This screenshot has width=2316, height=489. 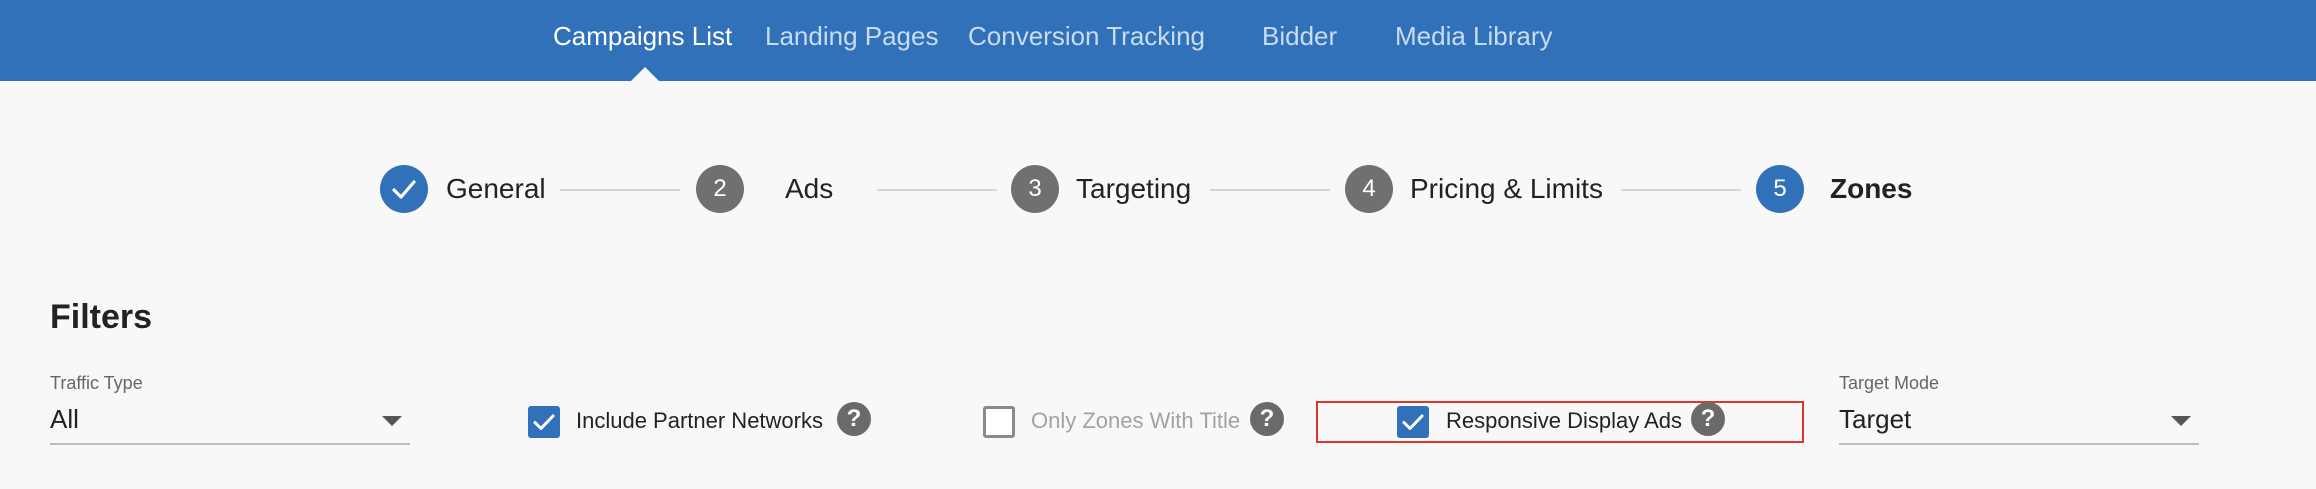 I want to click on step-ads-circle: 2, so click(x=720, y=189).